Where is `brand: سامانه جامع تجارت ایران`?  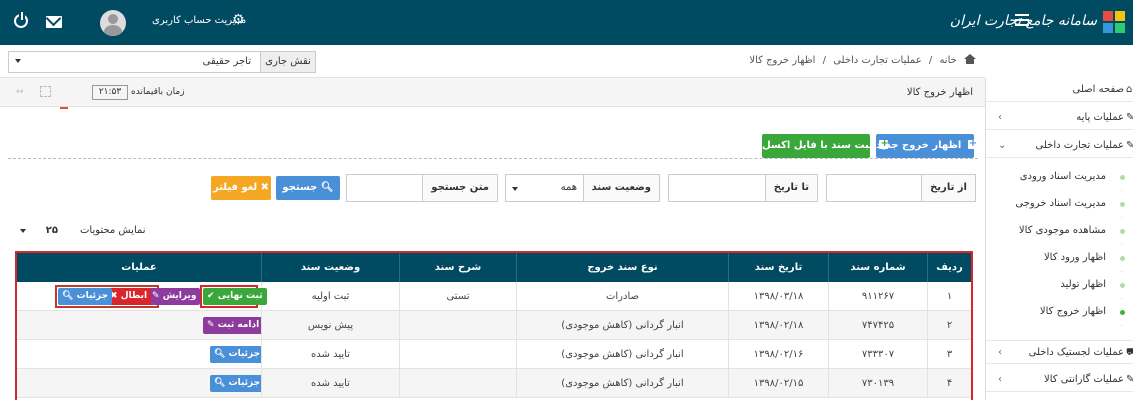
brand: سامانه جامع تجارت ایران is located at coordinates (1041, 22).